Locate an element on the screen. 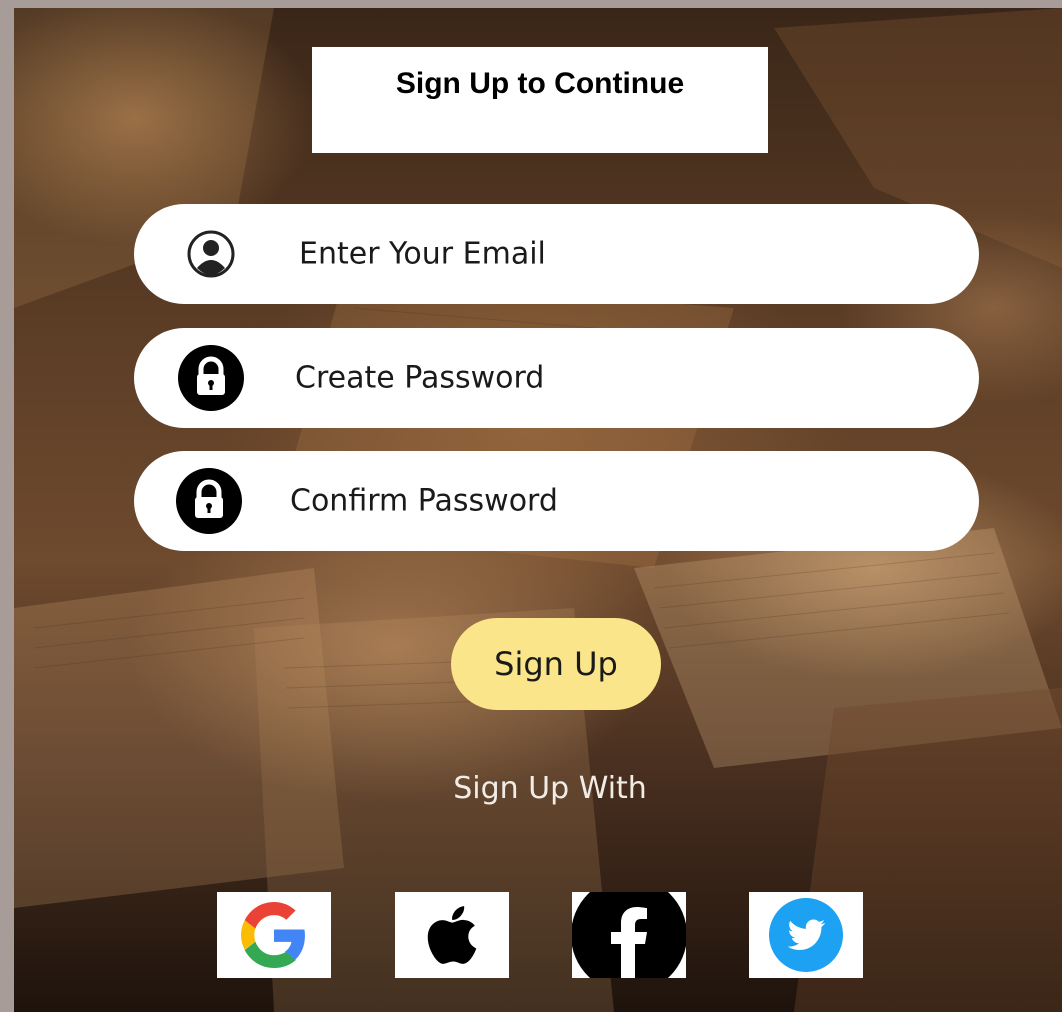  apple-signup-button is located at coordinates (452, 935).